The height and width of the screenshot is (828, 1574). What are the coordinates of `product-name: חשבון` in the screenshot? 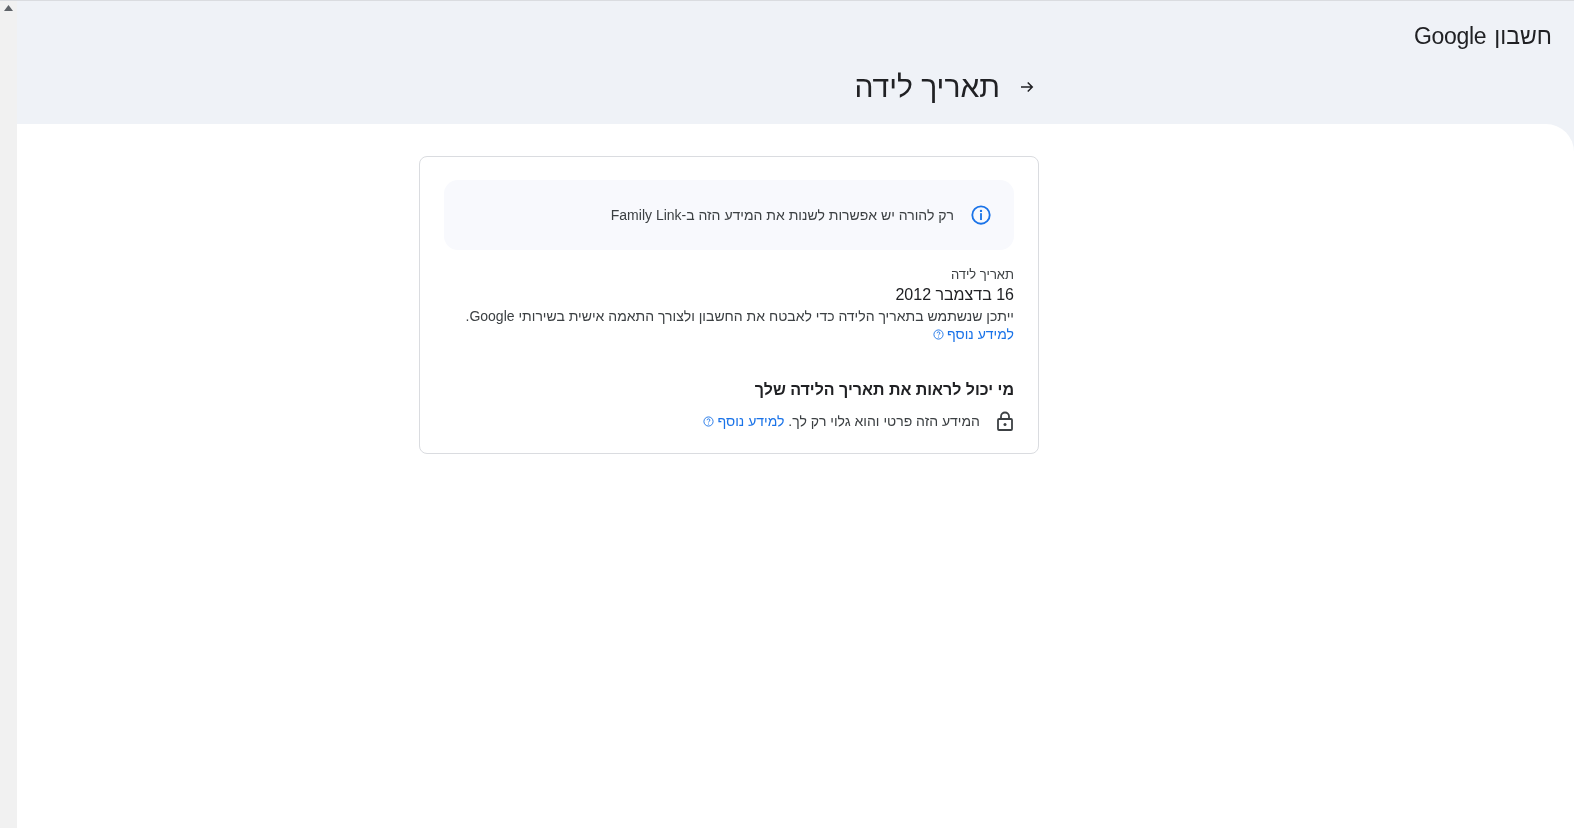 It's located at (1523, 36).